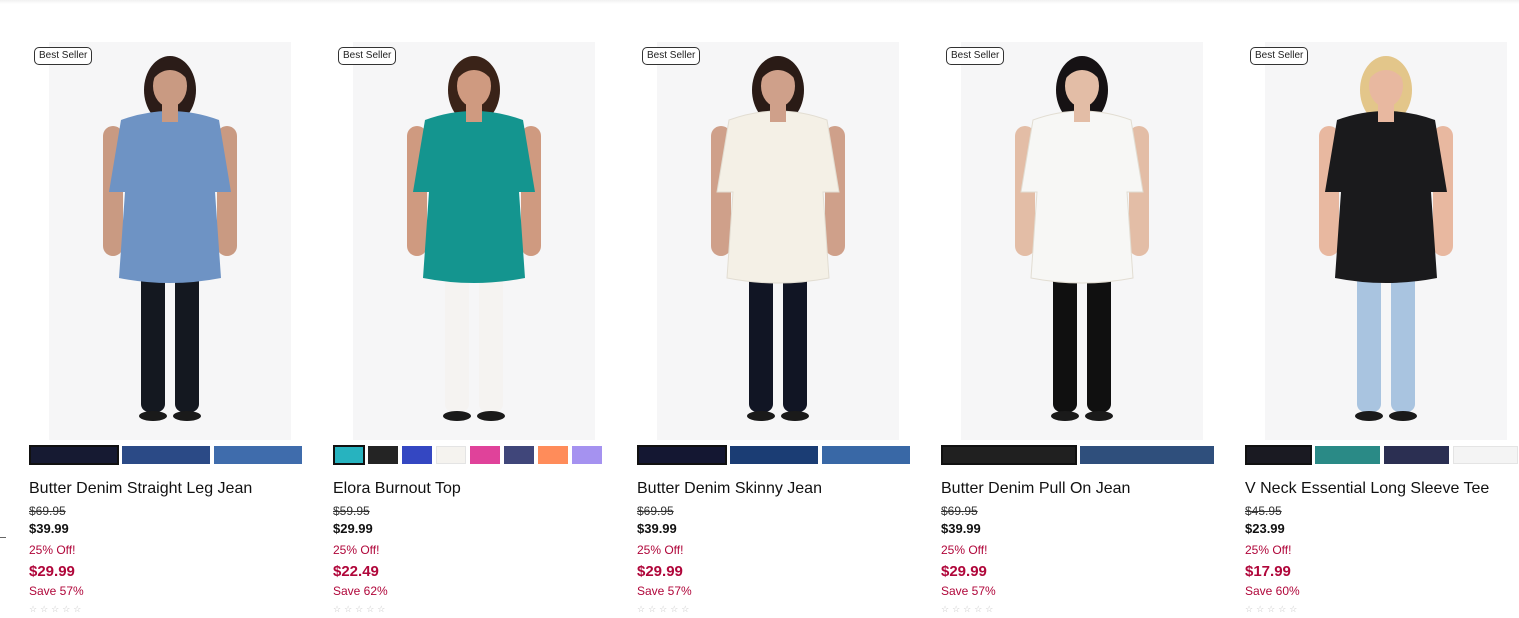  What do you see at coordinates (774, 489) in the screenshot?
I see `product-name: Butter Denim Skinny Jean` at bounding box center [774, 489].